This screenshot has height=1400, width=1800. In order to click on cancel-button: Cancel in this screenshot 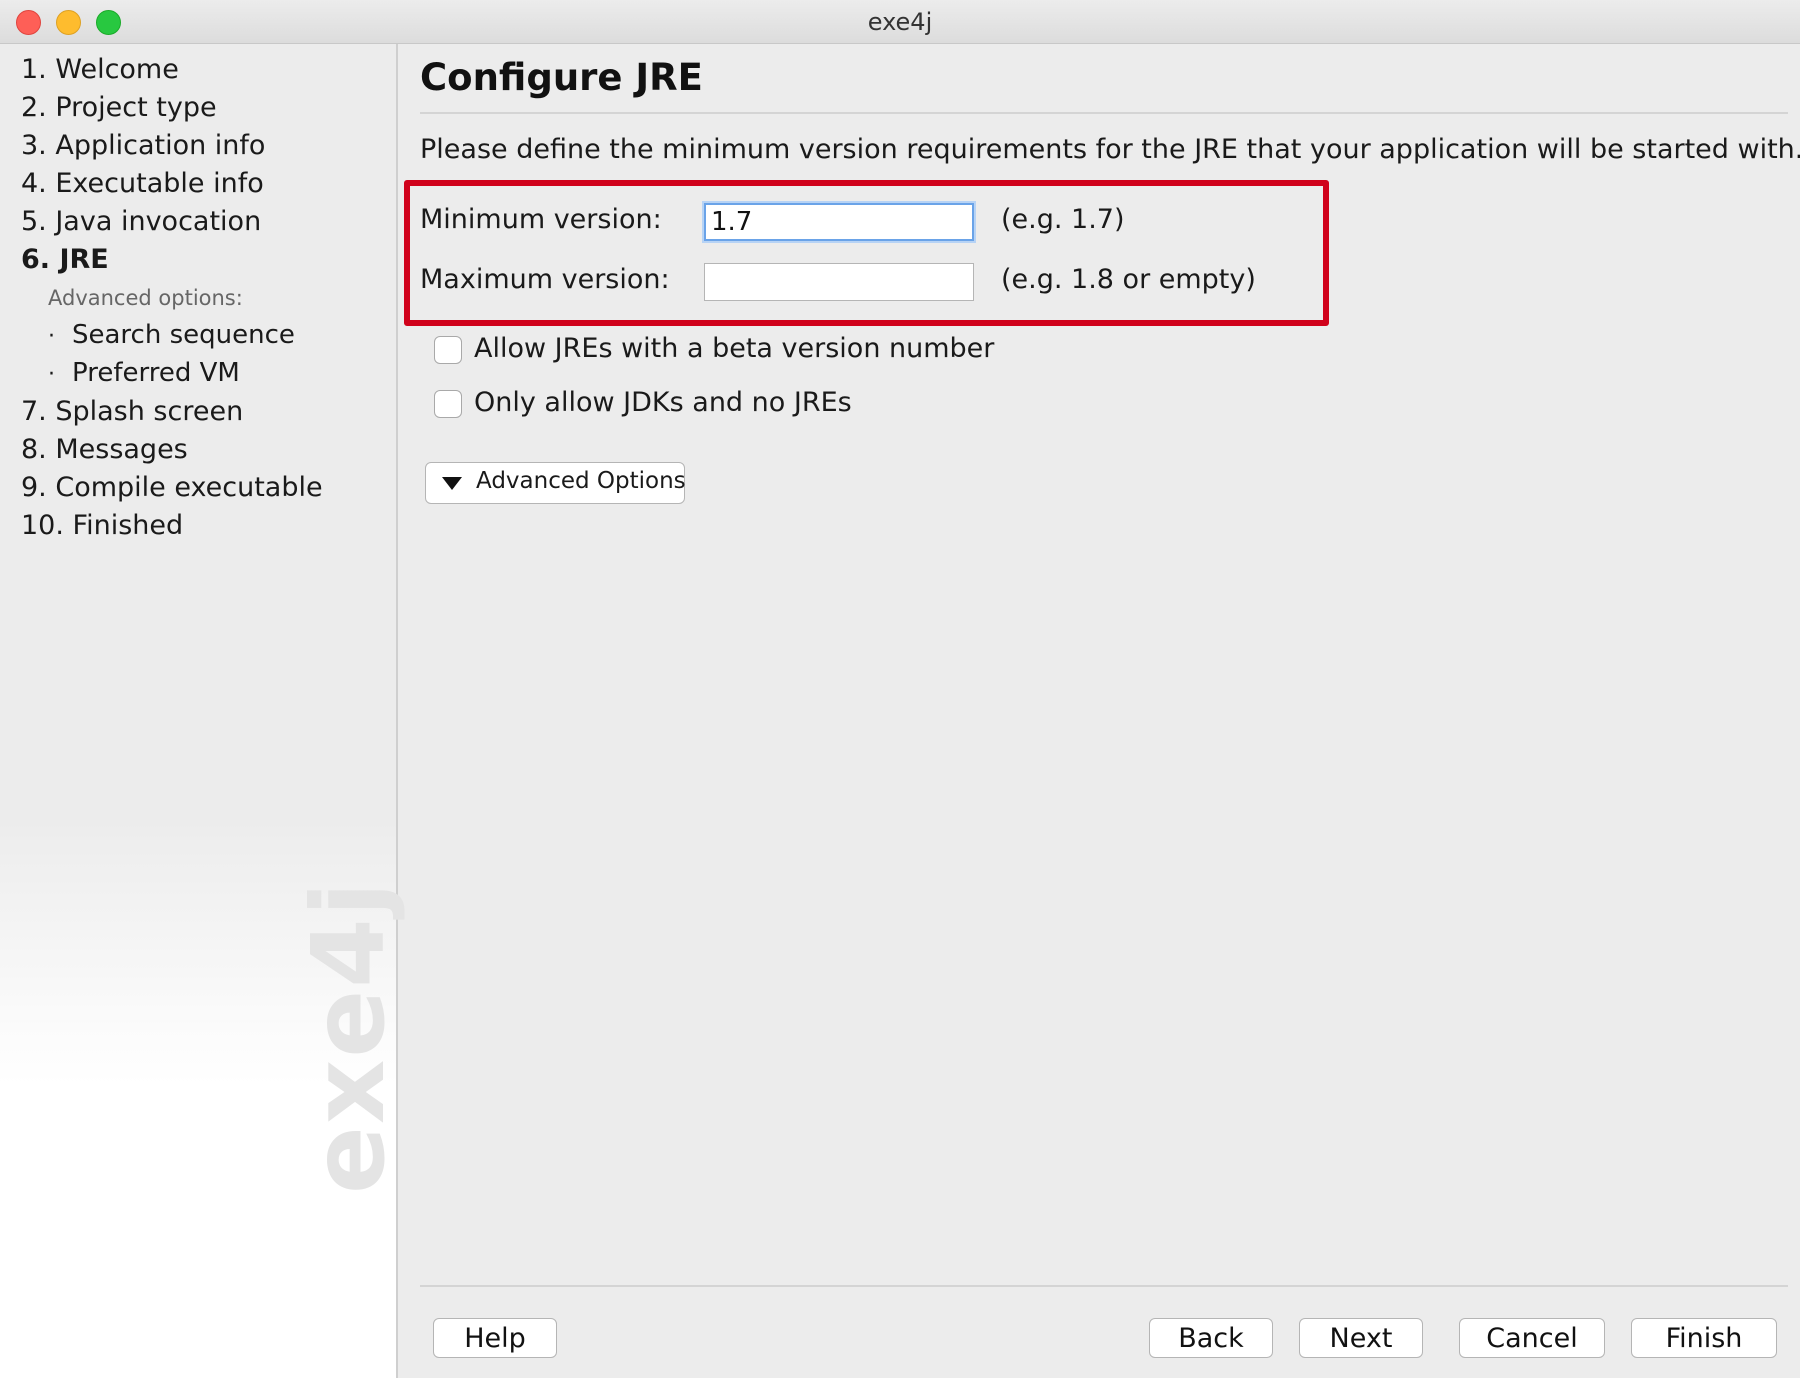, I will do `click(1532, 1338)`.